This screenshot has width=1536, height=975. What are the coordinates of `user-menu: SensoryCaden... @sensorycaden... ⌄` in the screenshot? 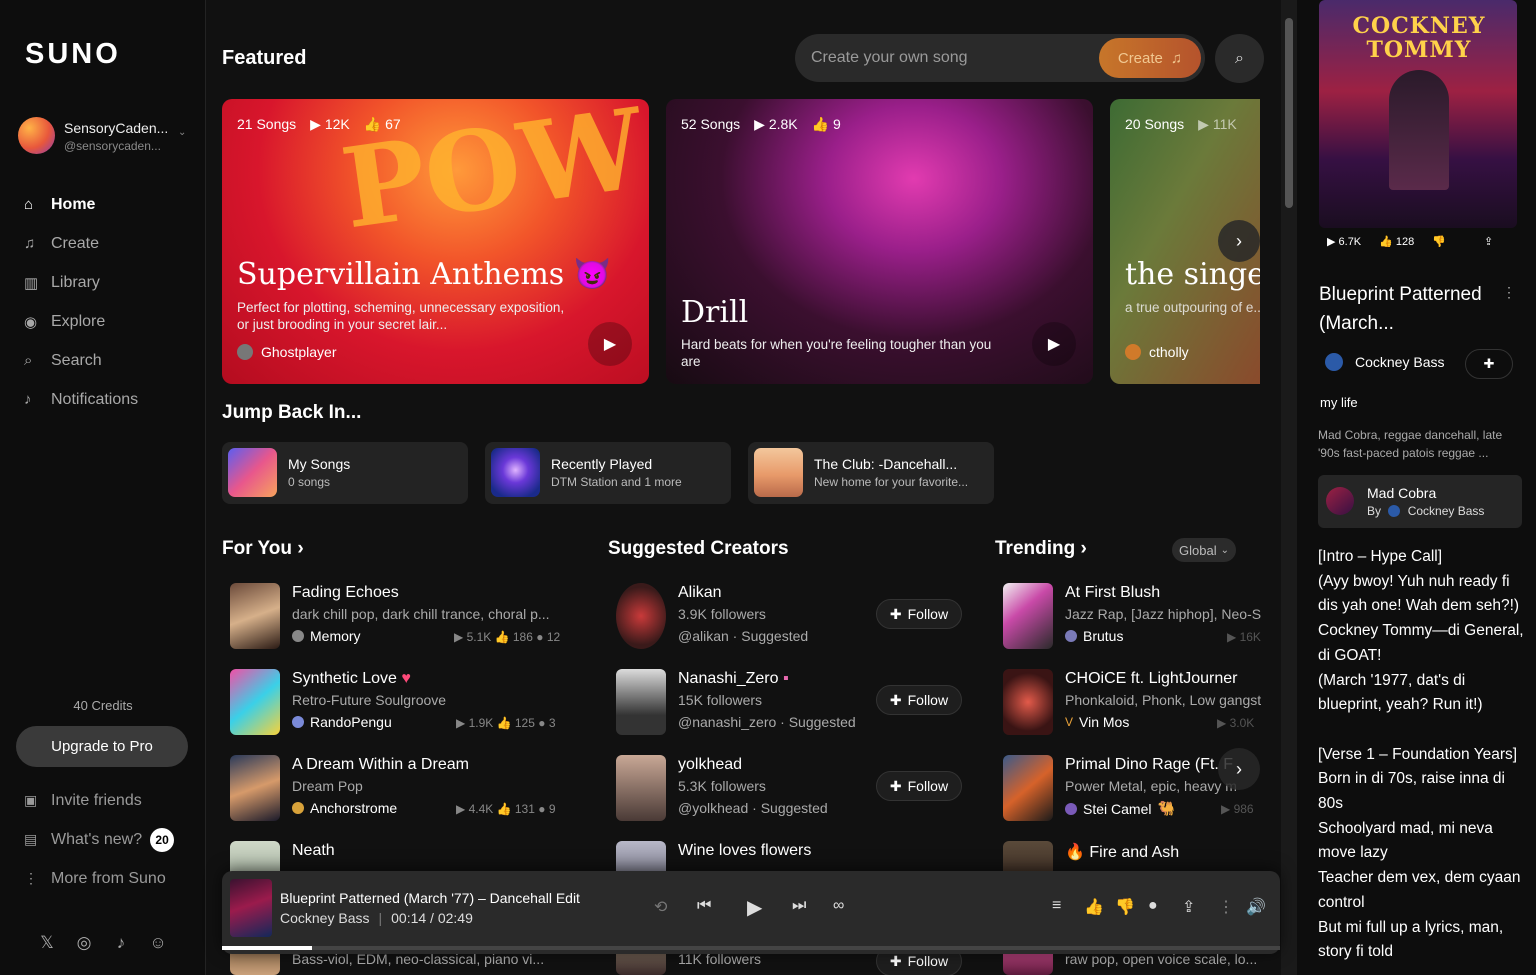 It's located at (108, 137).